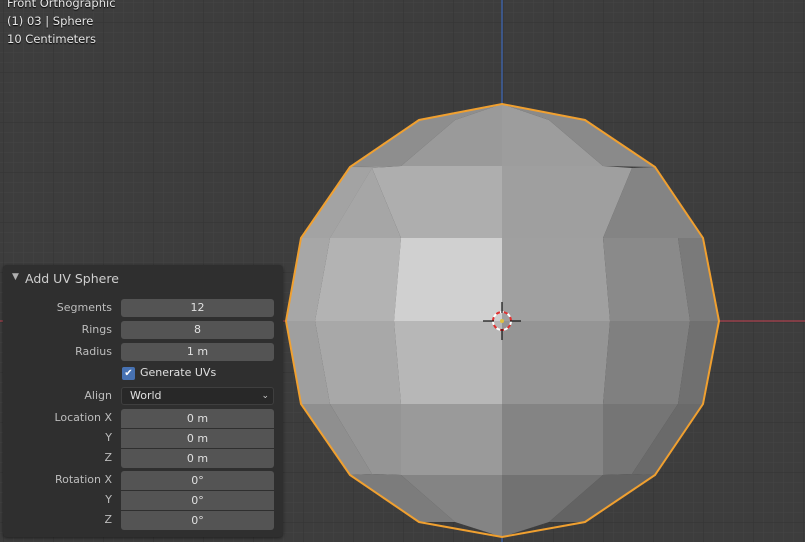  Describe the element at coordinates (197, 480) in the screenshot. I see `rotation-x-field: 0°` at that location.